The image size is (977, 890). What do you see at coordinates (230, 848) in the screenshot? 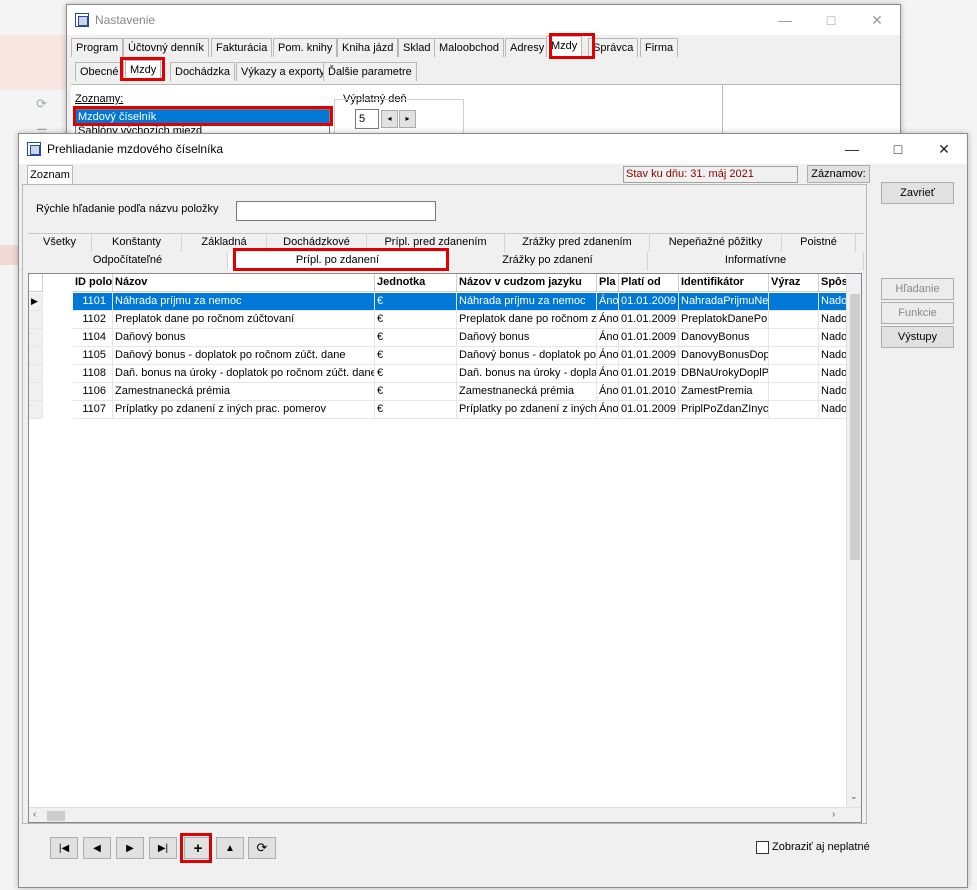
I see `move-up-icon: ▲` at bounding box center [230, 848].